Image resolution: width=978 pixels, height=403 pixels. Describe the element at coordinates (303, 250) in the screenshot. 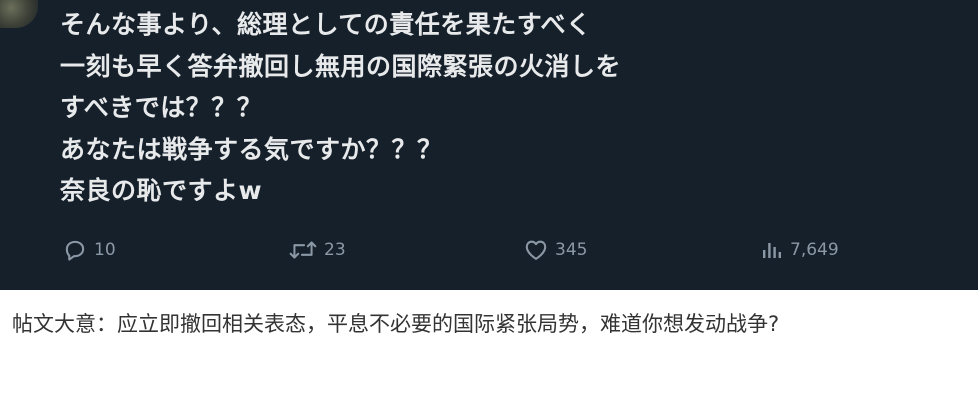

I see `repost-icon` at that location.